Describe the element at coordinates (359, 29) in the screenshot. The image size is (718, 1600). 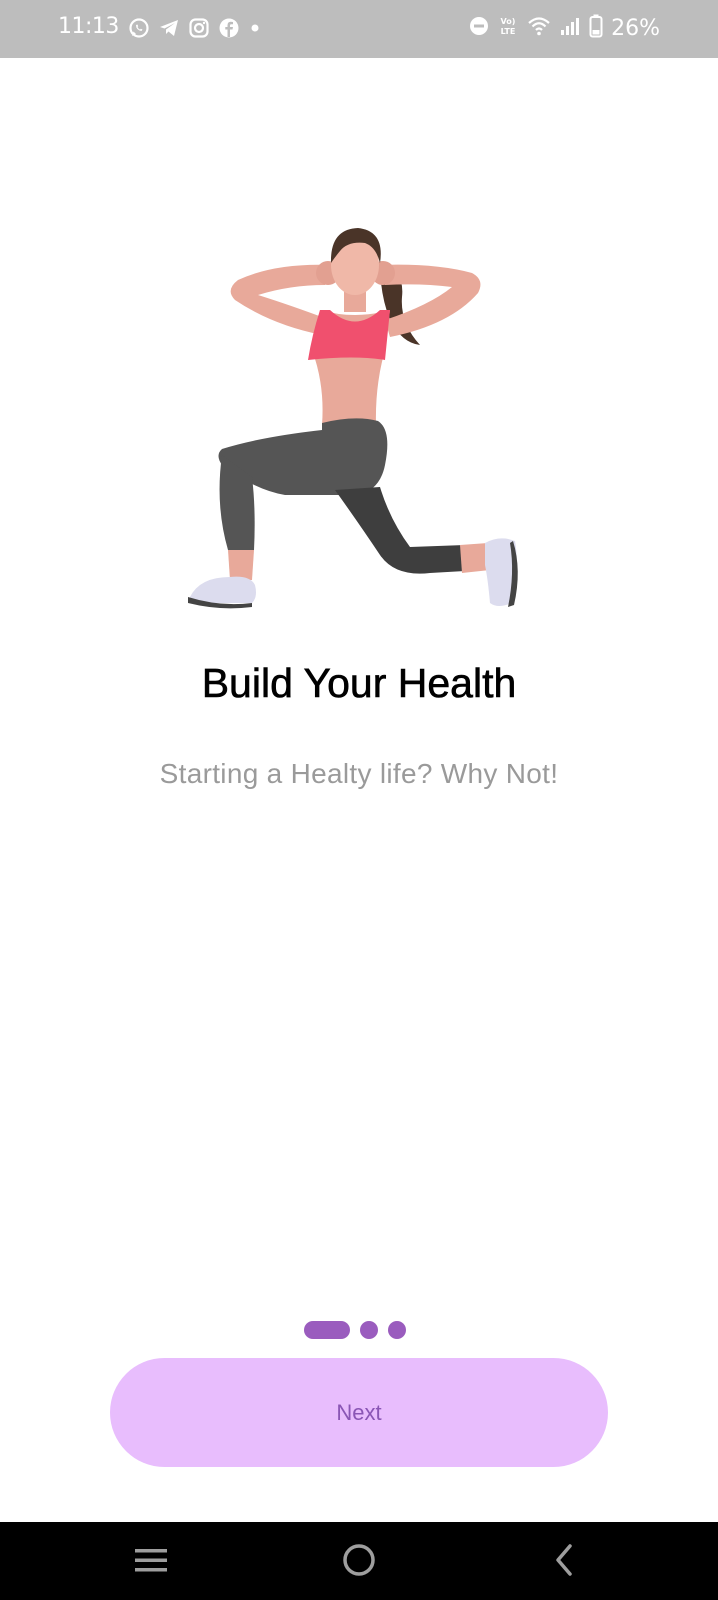
I see `status-bar: 11:13 Vo) LTE 26%` at that location.